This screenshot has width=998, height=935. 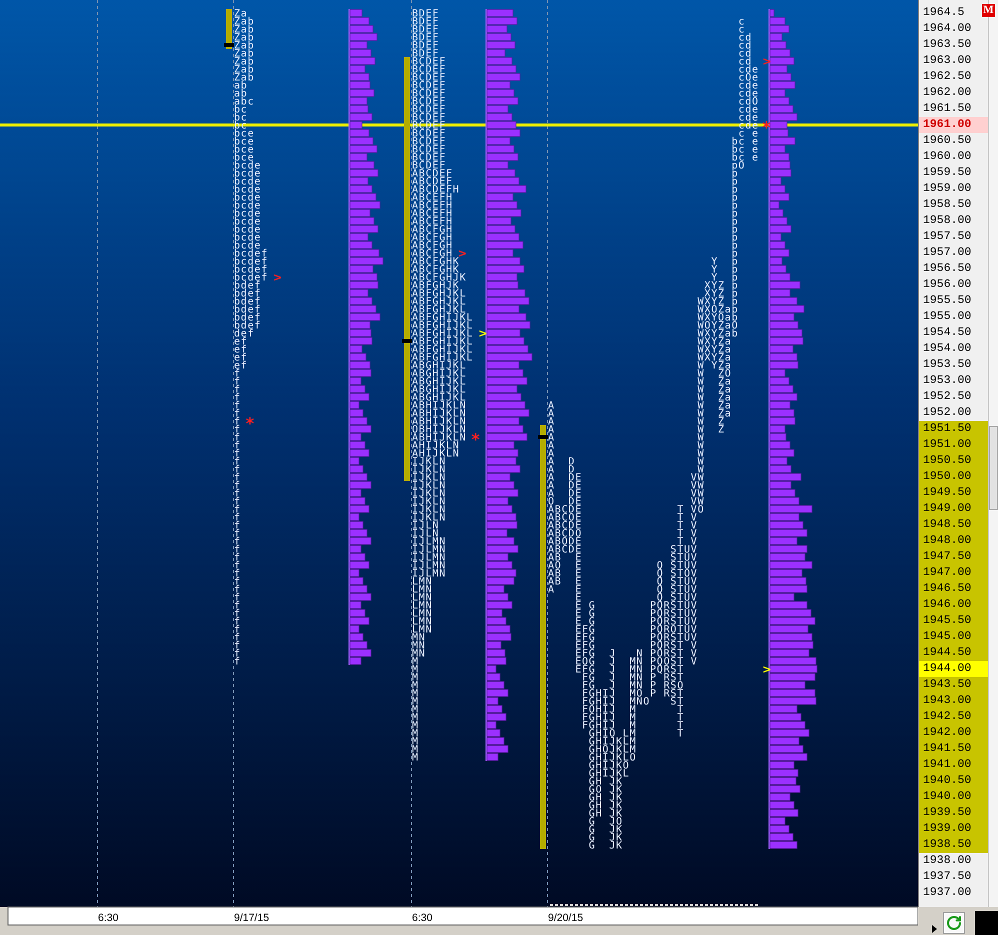 What do you see at coordinates (694, 662) in the screenshot?
I see `tpo-letters: V` at bounding box center [694, 662].